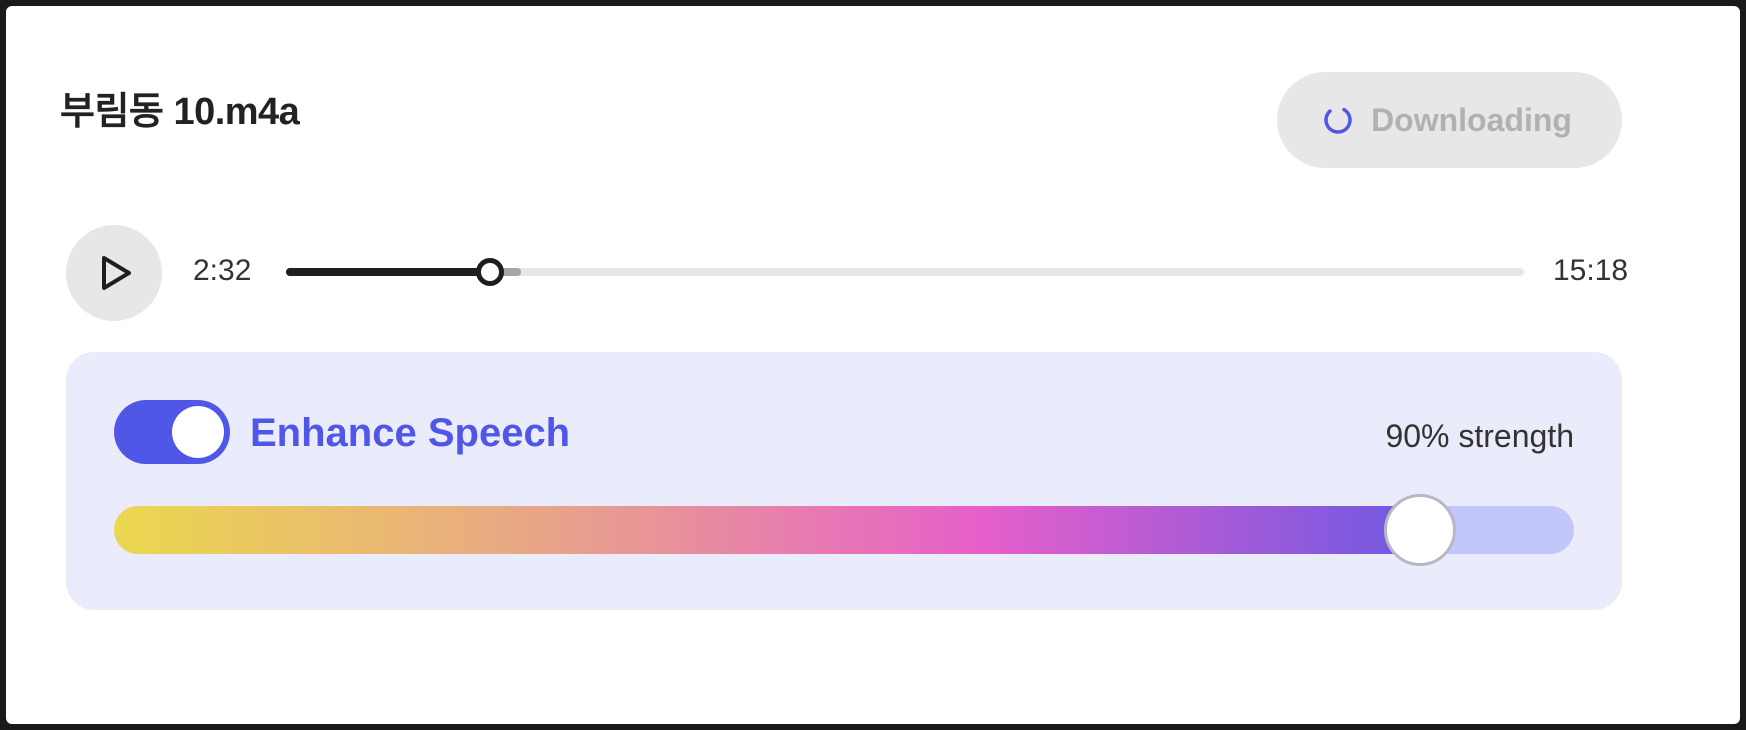 The image size is (1746, 730). Describe the element at coordinates (1338, 120) in the screenshot. I see `loading-spinner-icon` at that location.